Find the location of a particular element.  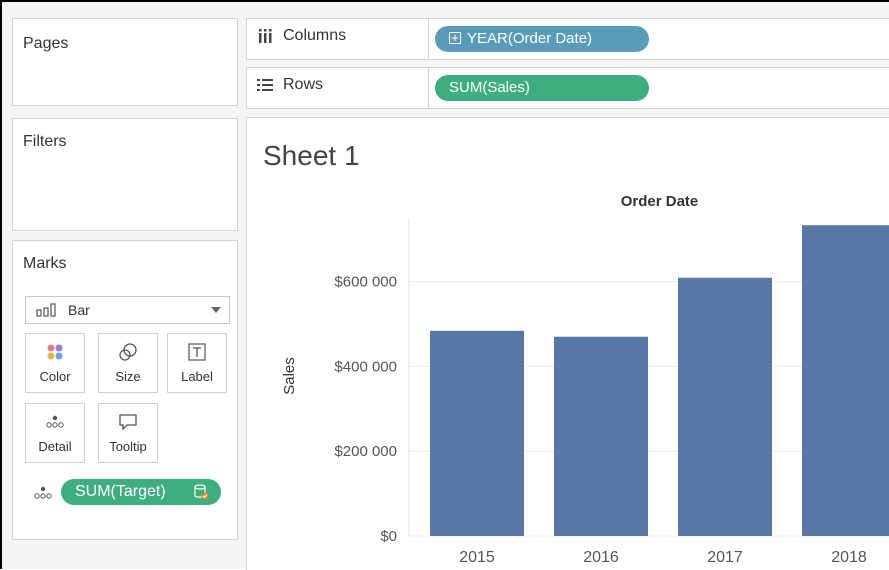

y-tick-label: $0 is located at coordinates (388, 536).